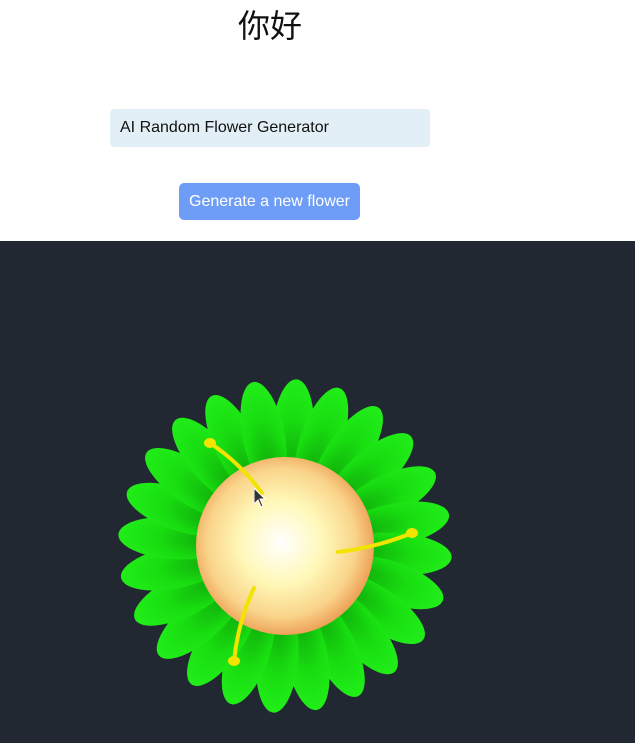 The height and width of the screenshot is (743, 635). I want to click on mouse-pointer-icon, so click(260, 498).